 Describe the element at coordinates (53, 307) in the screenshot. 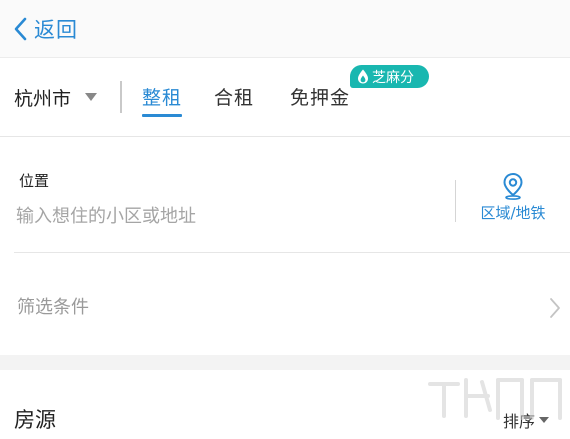

I see `filter-label: 筛选条件` at that location.